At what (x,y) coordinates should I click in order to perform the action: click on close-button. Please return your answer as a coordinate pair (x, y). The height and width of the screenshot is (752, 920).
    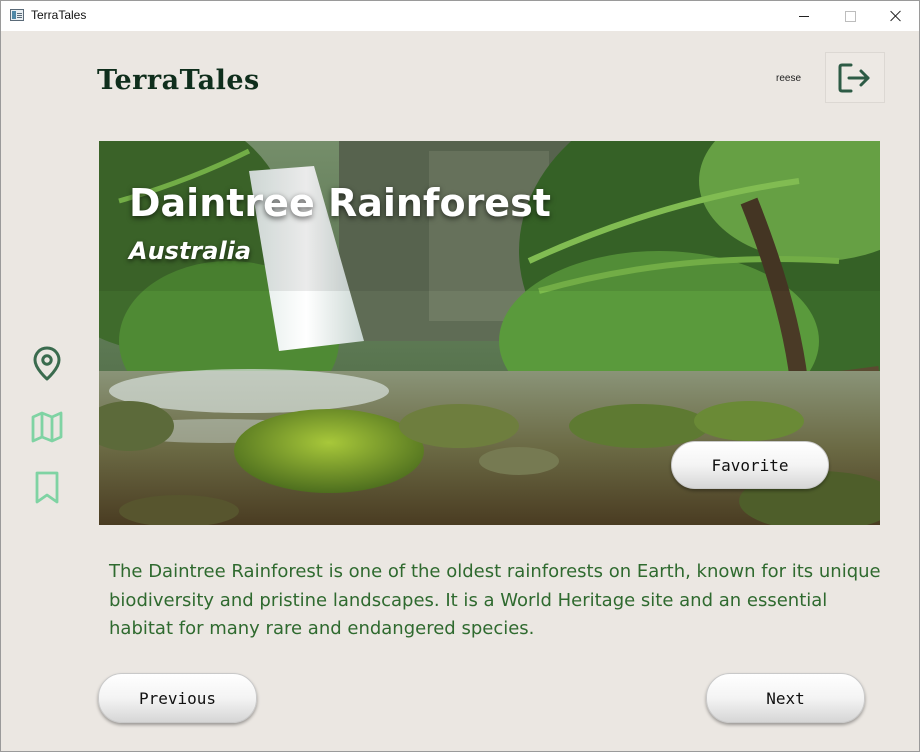
    Looking at the image, I should click on (896, 16).